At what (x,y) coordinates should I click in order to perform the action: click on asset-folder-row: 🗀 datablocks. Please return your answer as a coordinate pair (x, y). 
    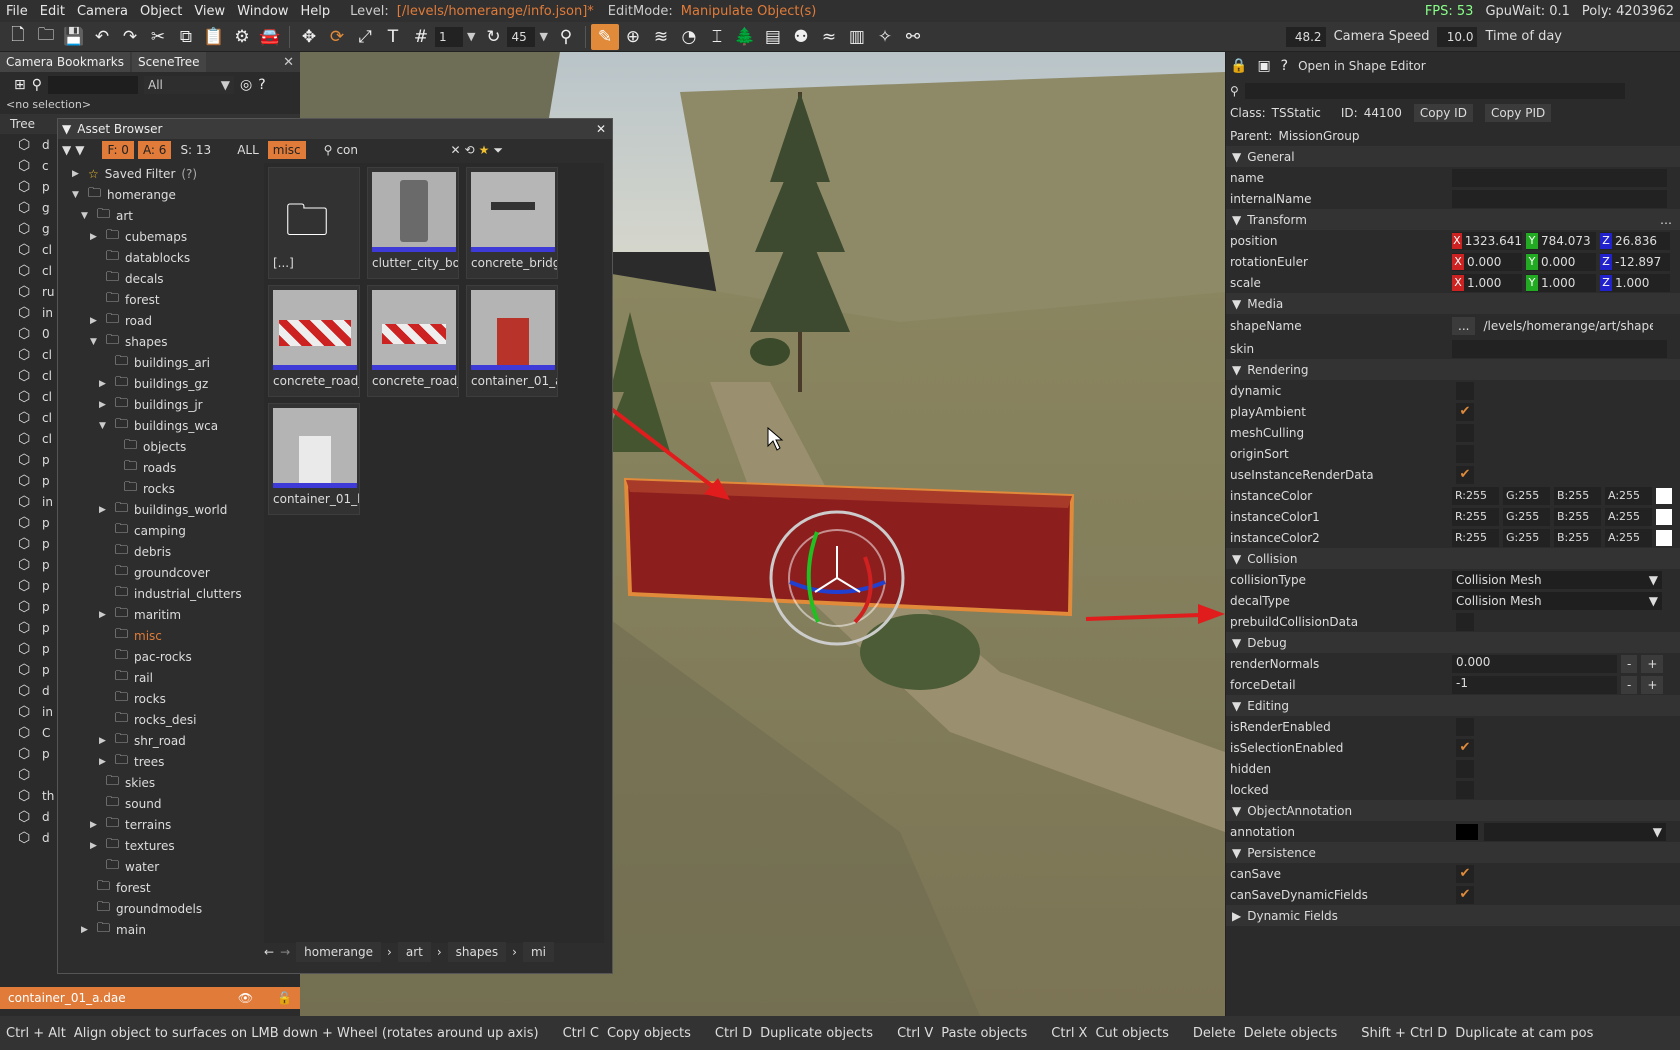
    Looking at the image, I should click on (153, 257).